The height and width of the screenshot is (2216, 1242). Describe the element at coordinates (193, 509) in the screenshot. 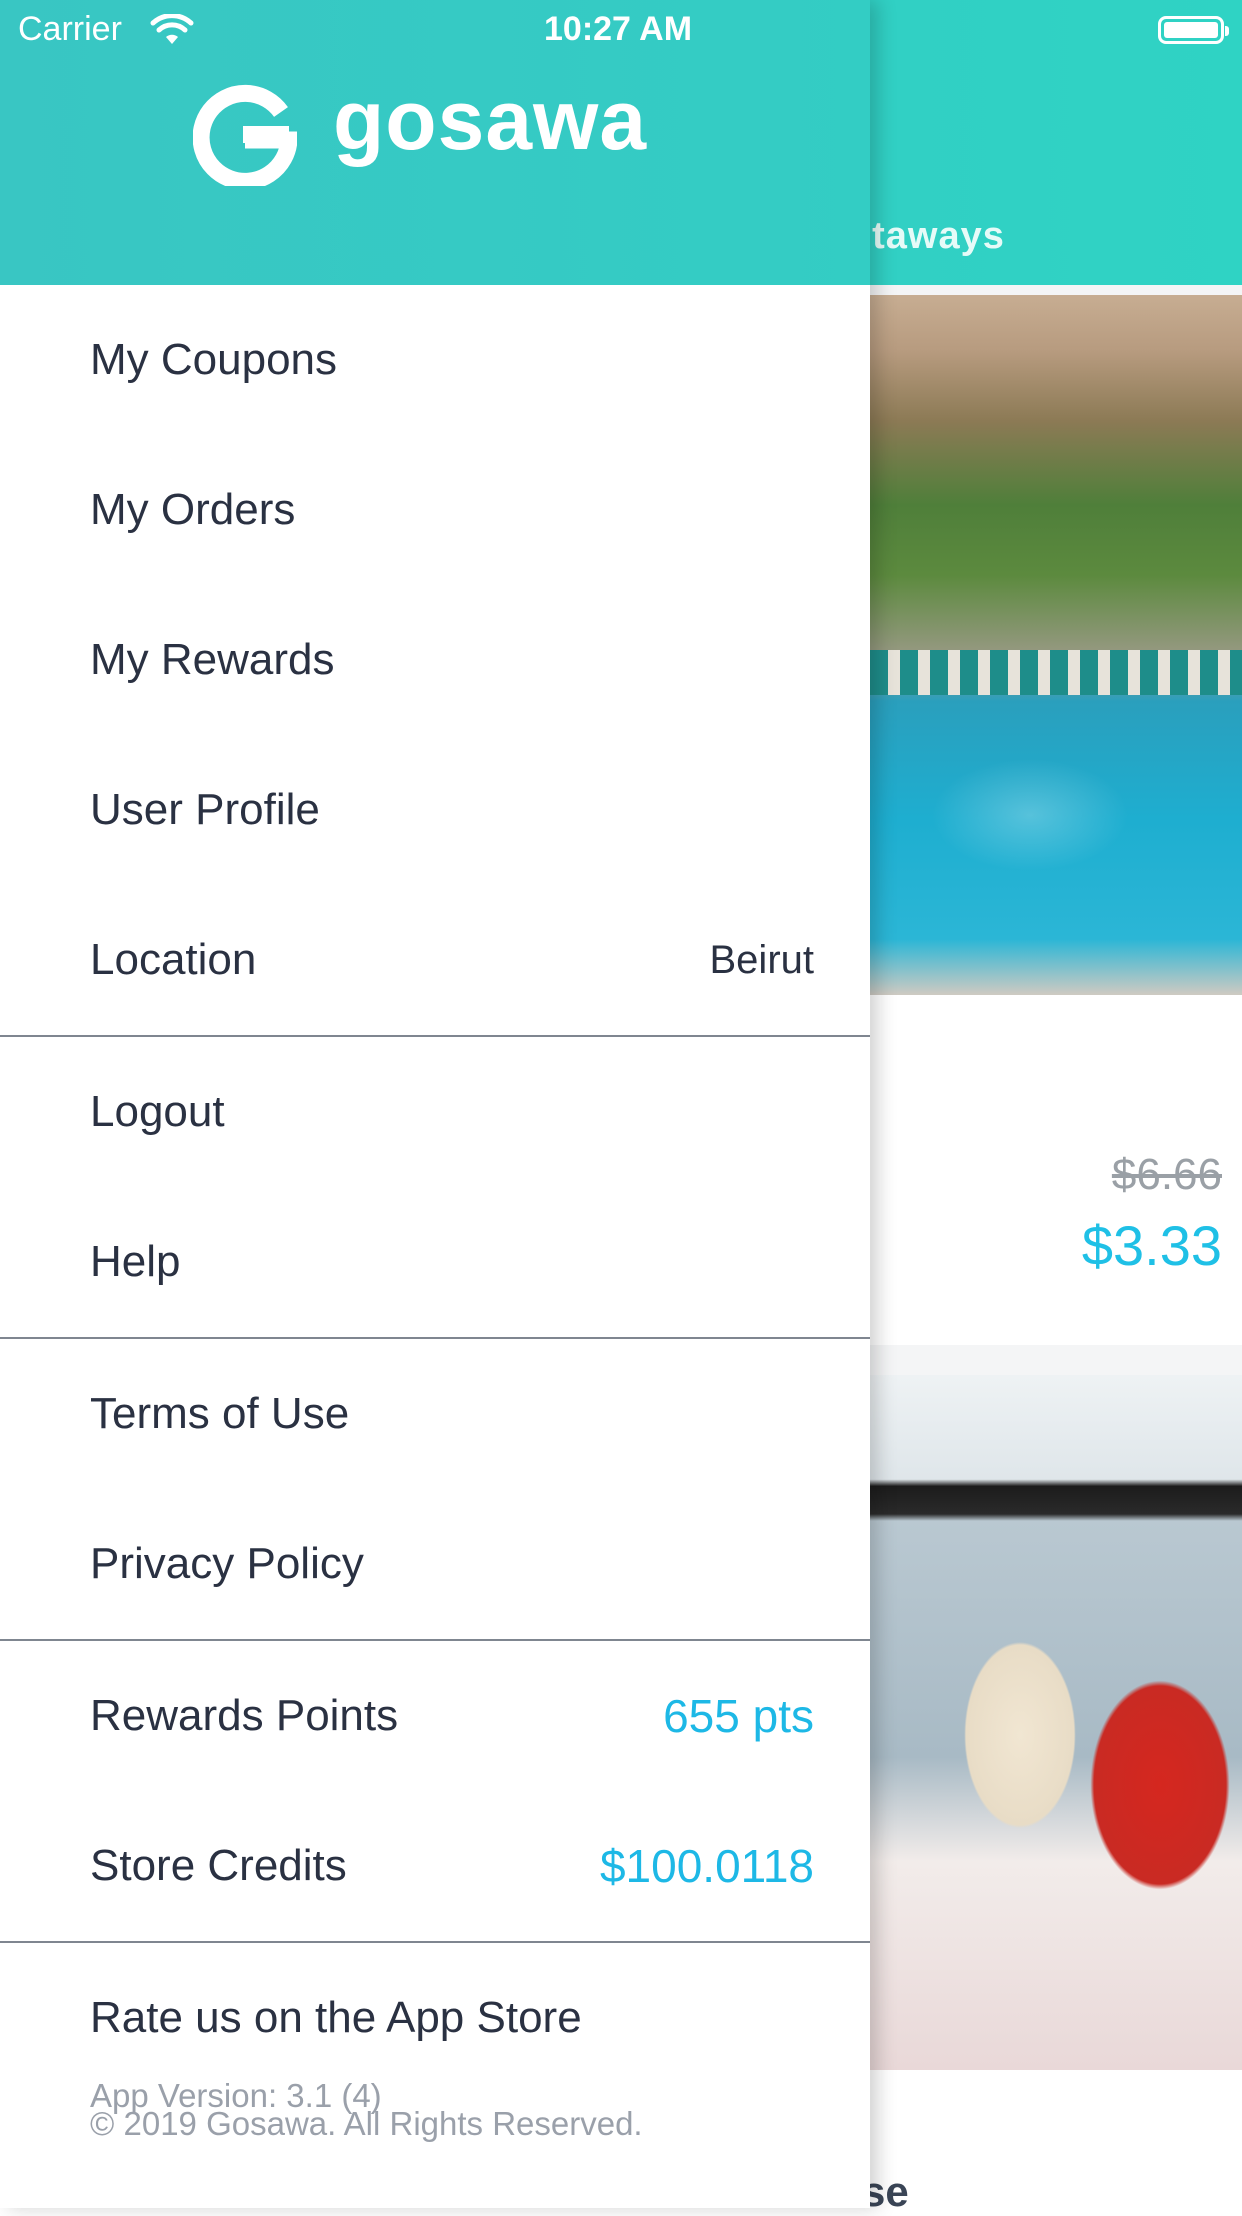

I see `menu-item-label: My Orders` at that location.